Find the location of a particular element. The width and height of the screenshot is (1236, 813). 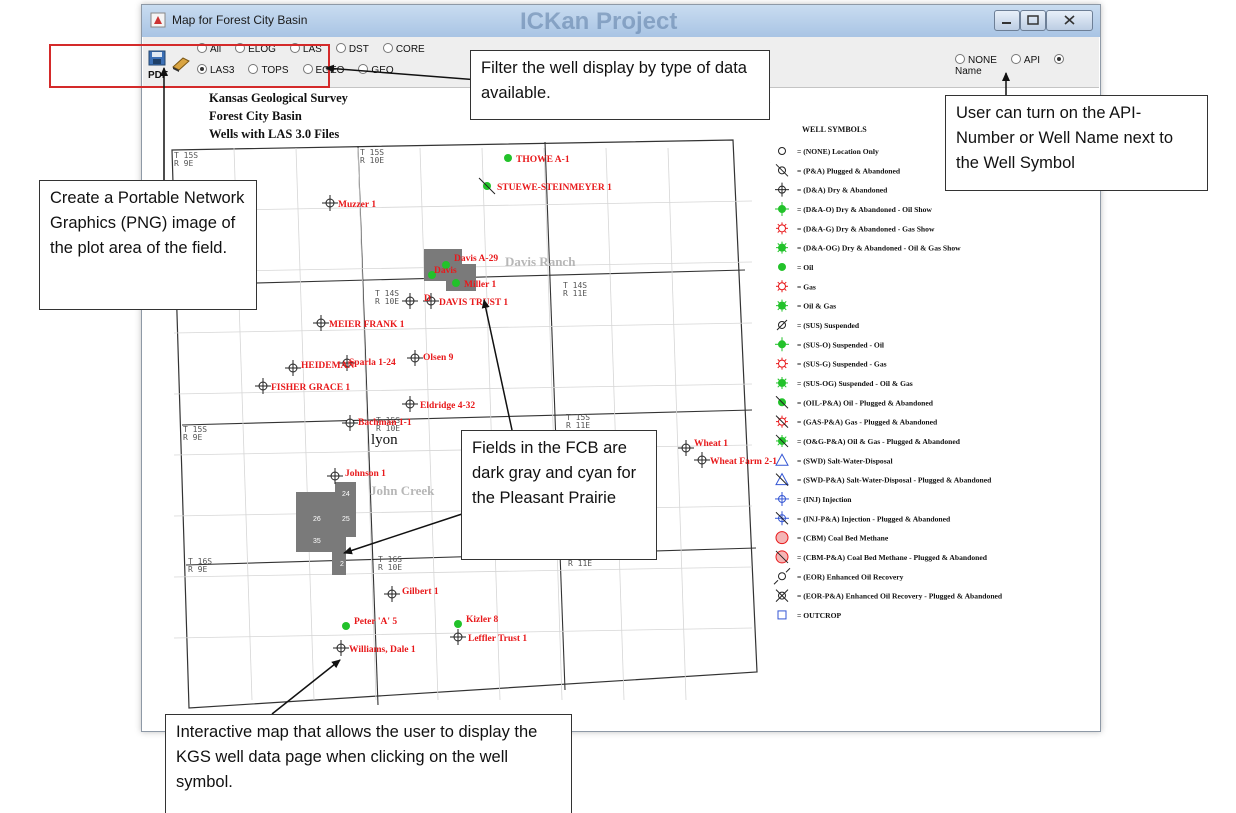

oil-icon is located at coordinates (782, 266).